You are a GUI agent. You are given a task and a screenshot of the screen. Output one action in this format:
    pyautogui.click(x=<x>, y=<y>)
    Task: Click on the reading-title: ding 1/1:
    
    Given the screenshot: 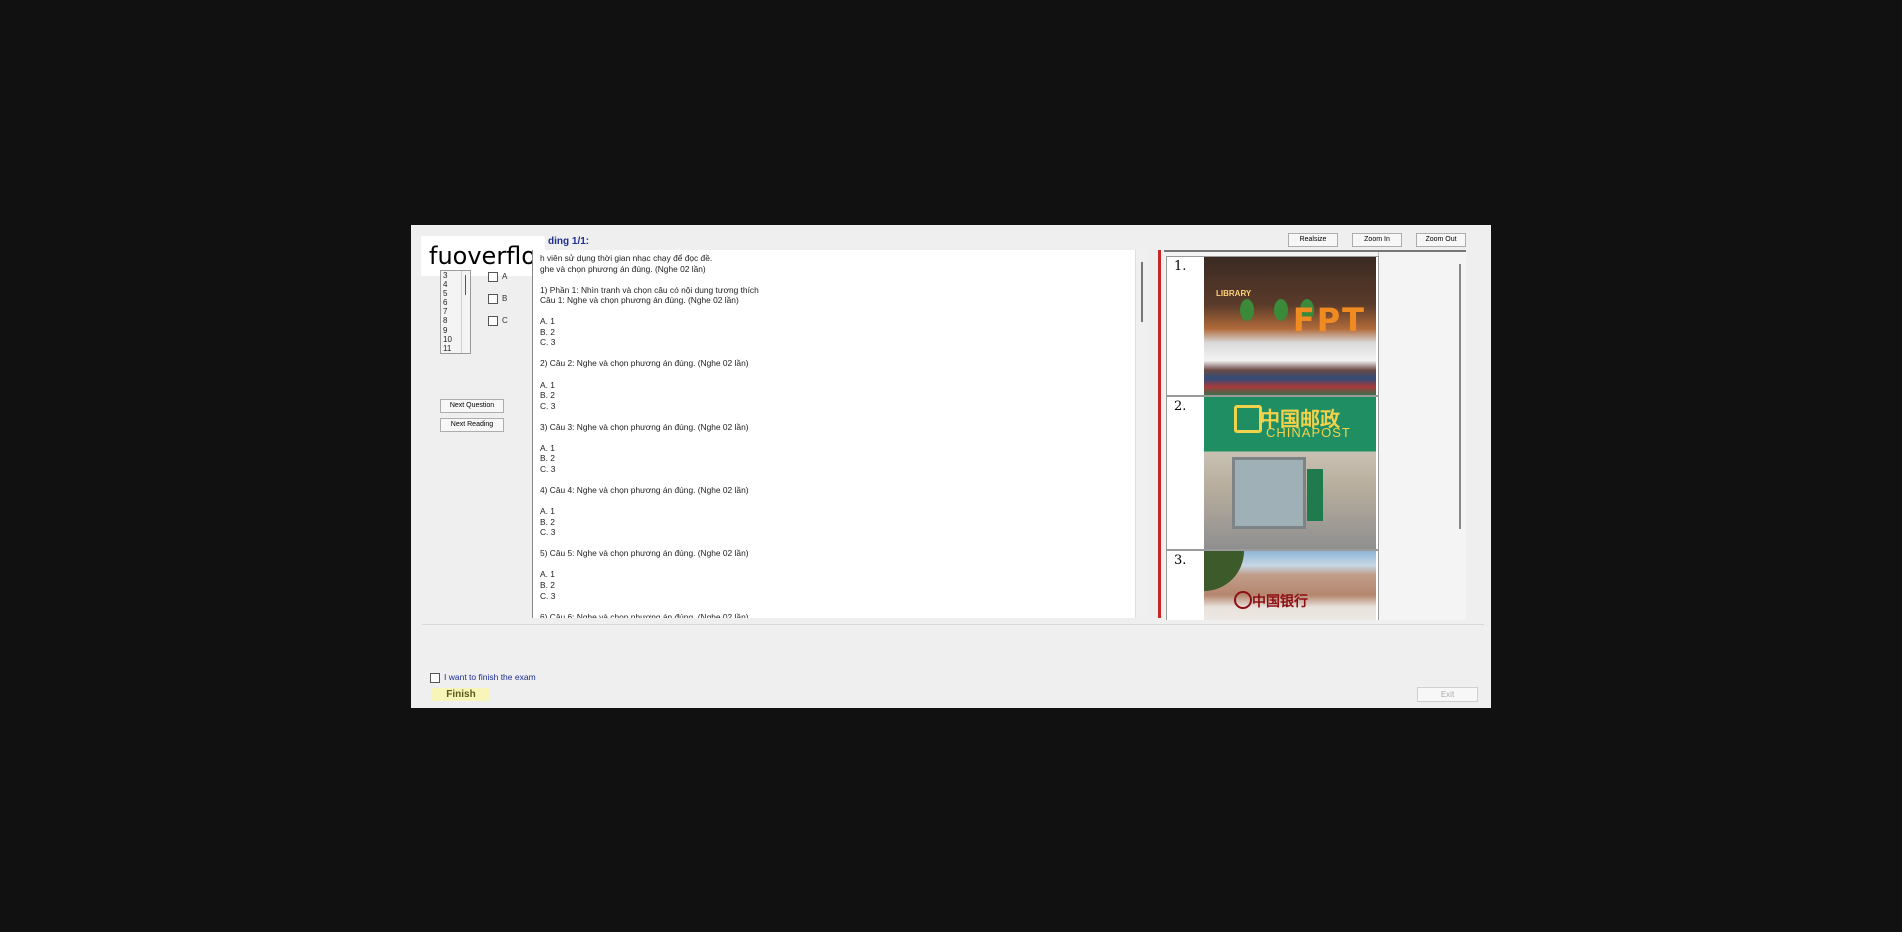 What is the action you would take?
    pyautogui.click(x=569, y=241)
    